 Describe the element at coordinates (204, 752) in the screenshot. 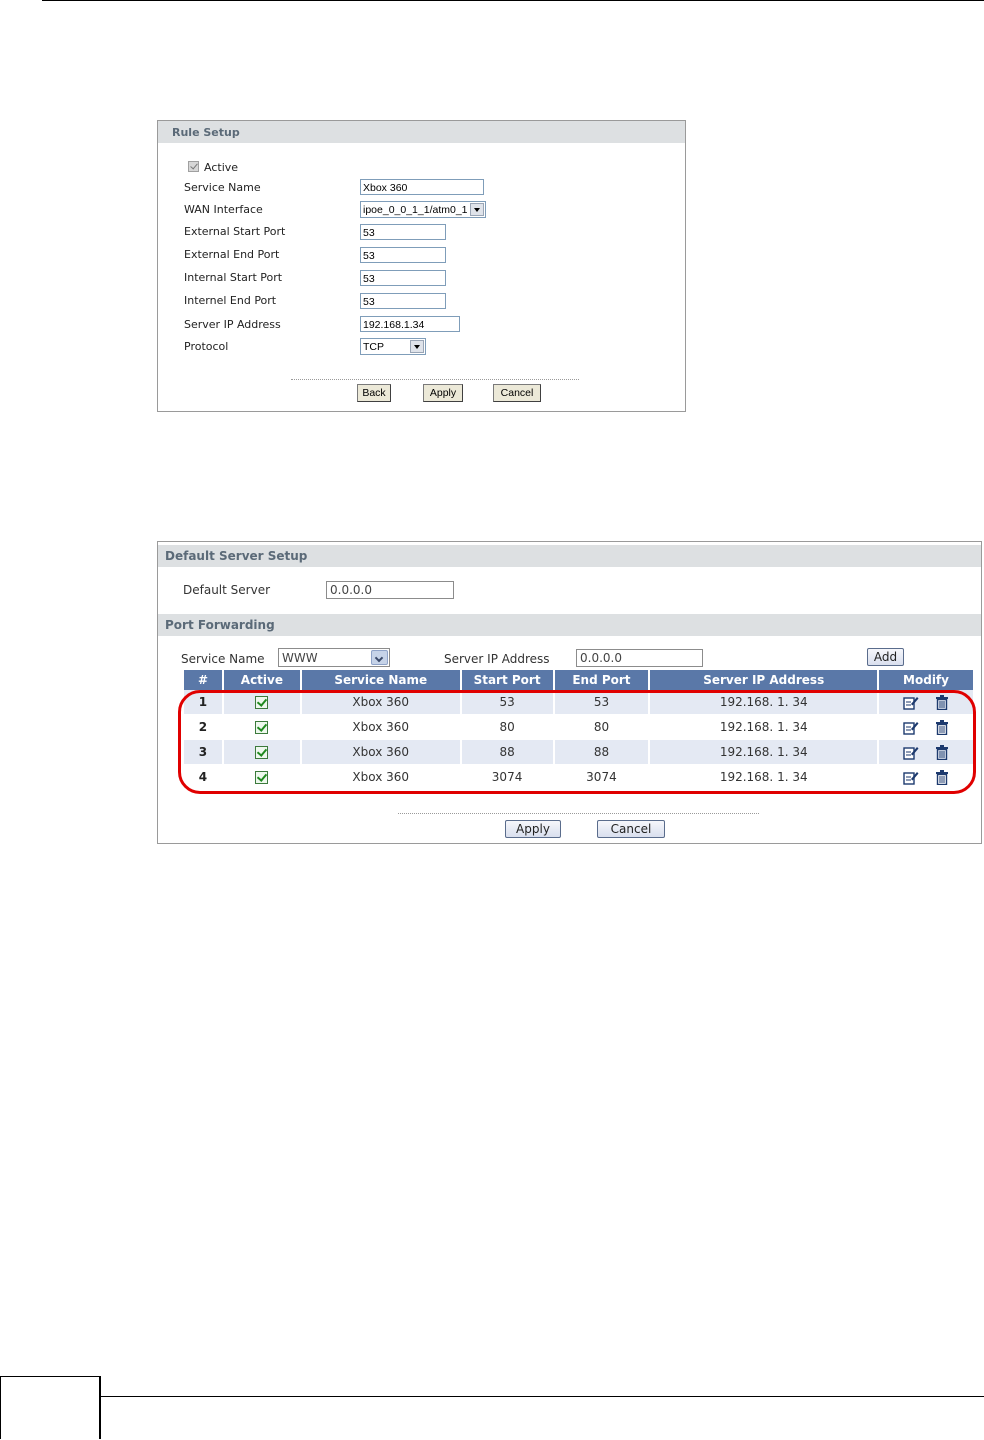

I see `row-number: 3` at that location.